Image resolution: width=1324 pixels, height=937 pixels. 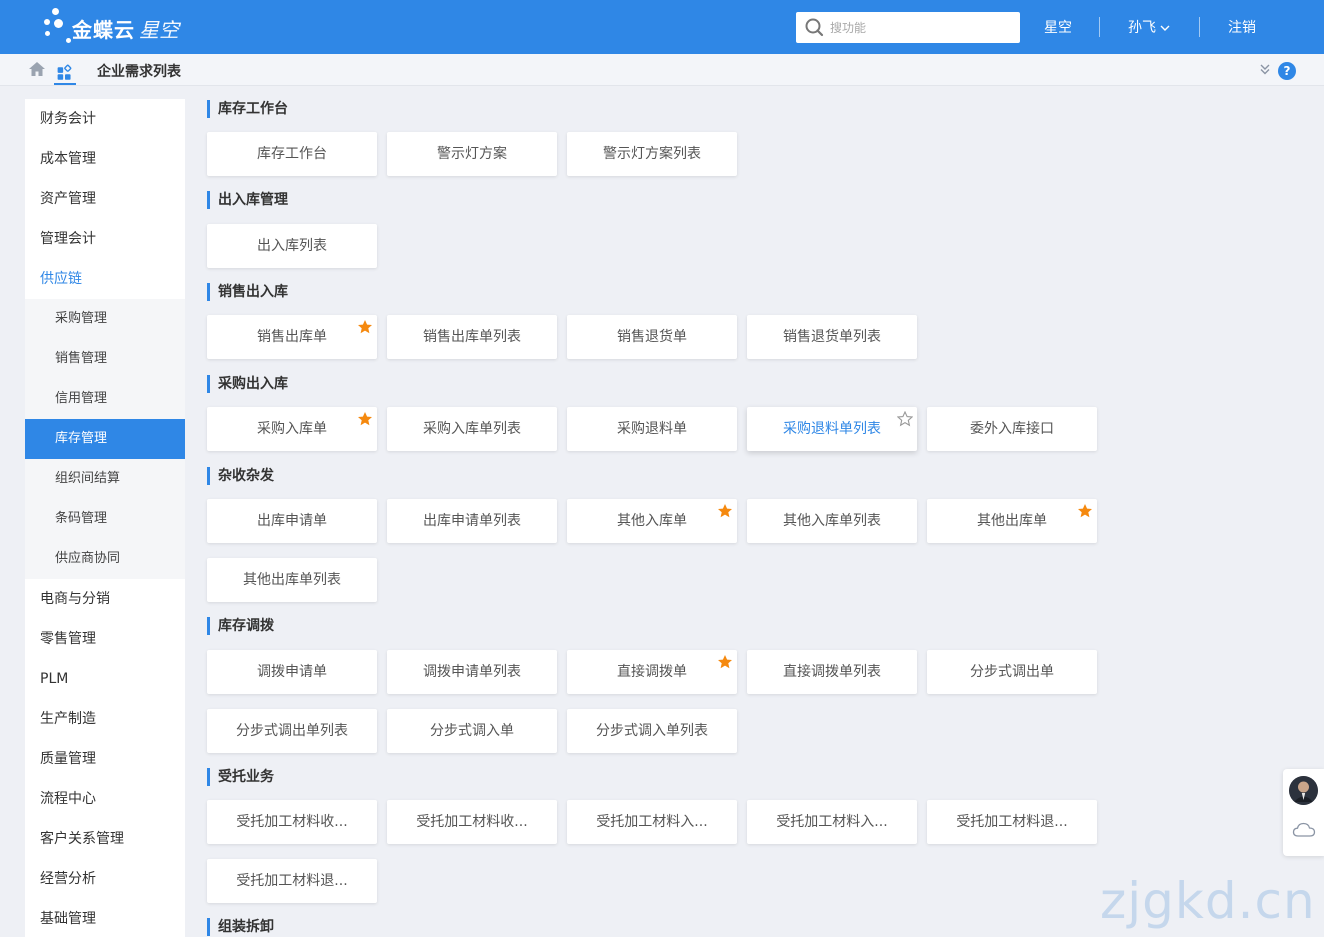 I want to click on func-card-label: 销售出库单, so click(x=292, y=337).